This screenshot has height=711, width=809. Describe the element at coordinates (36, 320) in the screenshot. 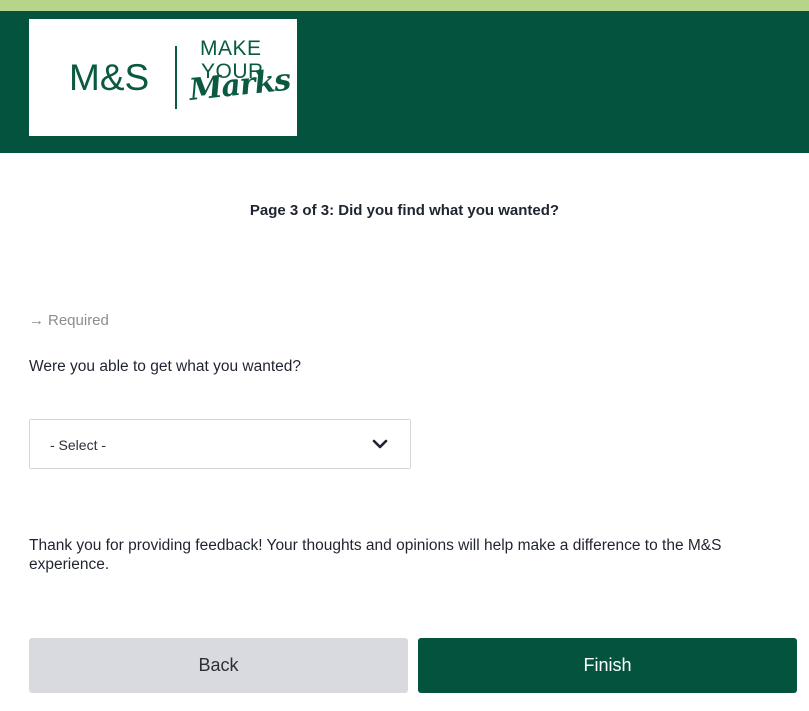

I see `arrow-right-icon: →` at that location.